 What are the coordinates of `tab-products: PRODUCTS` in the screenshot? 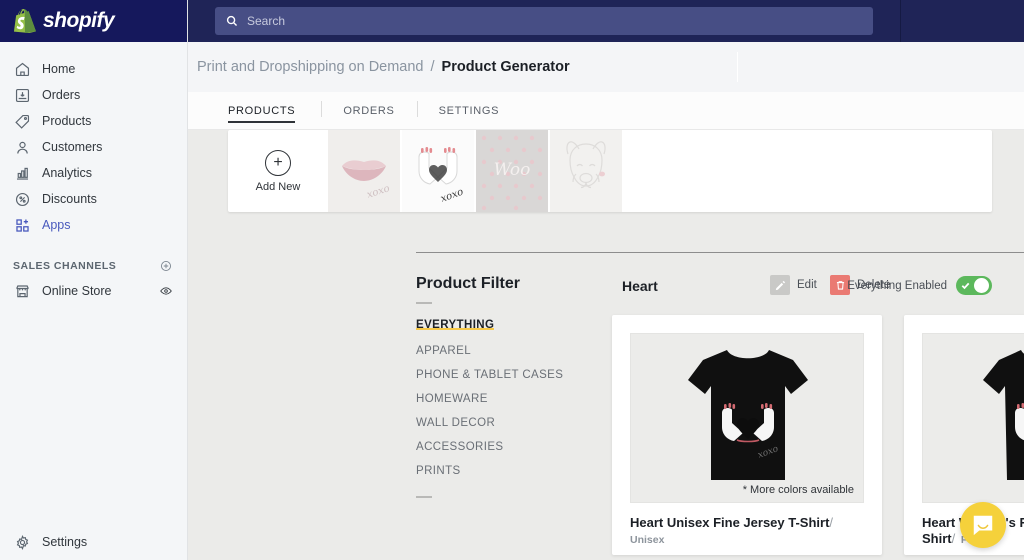 It's located at (274, 110).